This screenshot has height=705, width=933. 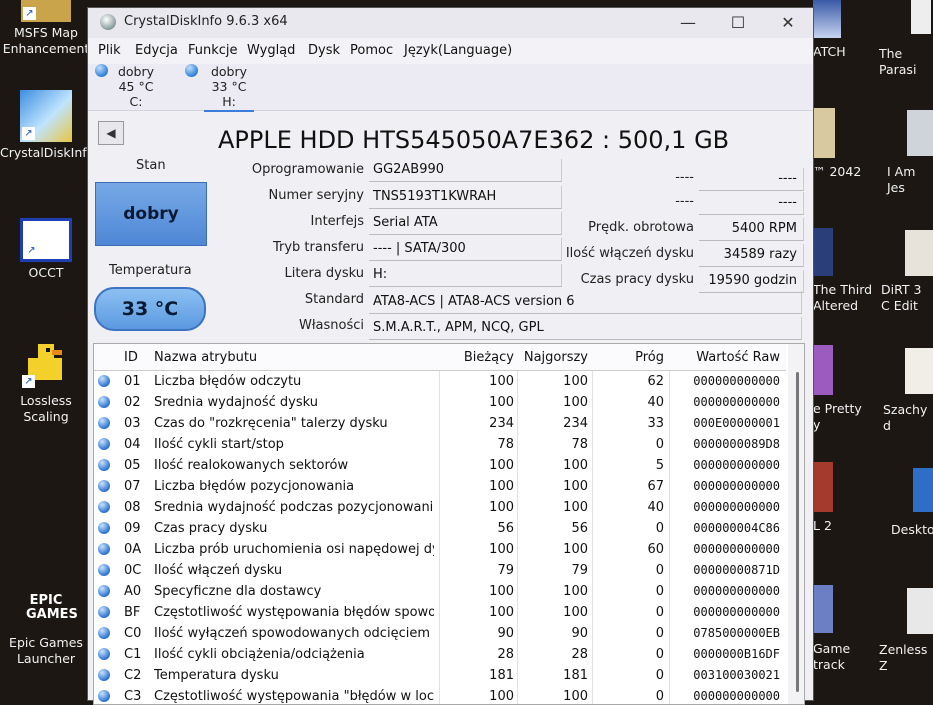 I want to click on menu-jezyk: Język(Language), so click(x=458, y=50).